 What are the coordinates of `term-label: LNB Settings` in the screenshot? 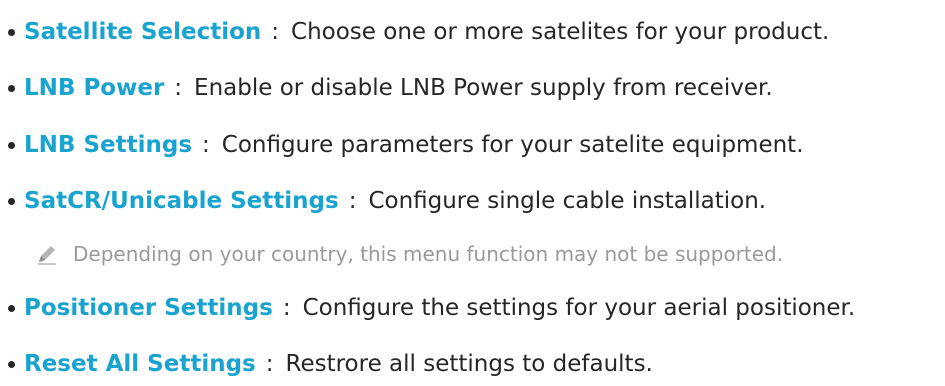 It's located at (108, 145).